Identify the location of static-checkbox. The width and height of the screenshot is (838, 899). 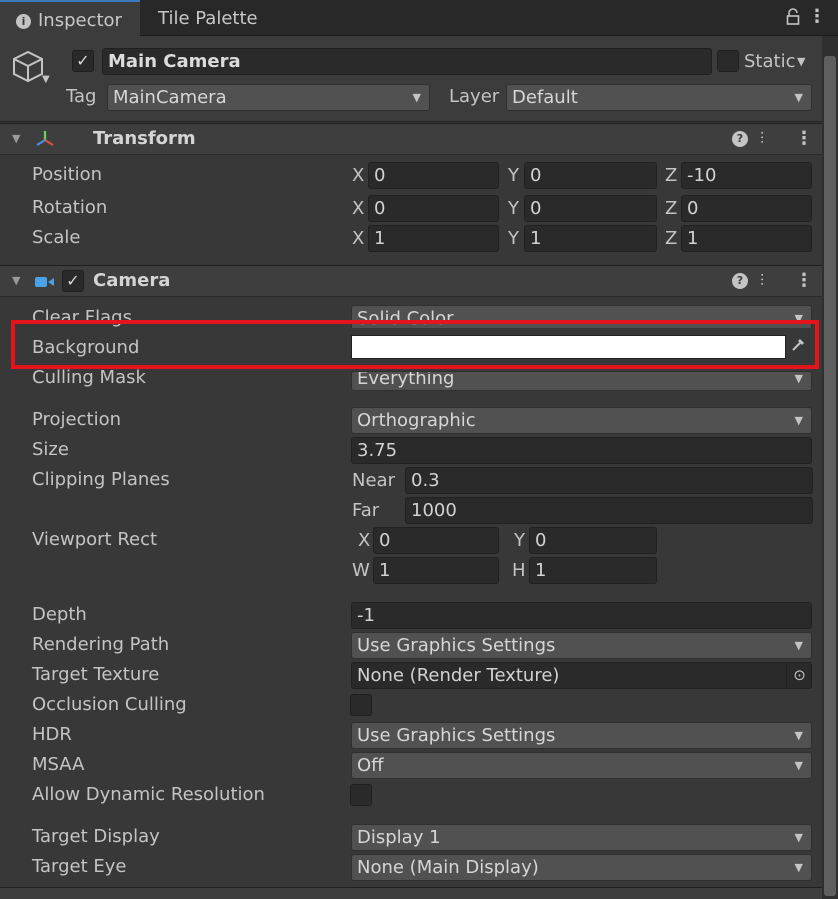
(728, 61).